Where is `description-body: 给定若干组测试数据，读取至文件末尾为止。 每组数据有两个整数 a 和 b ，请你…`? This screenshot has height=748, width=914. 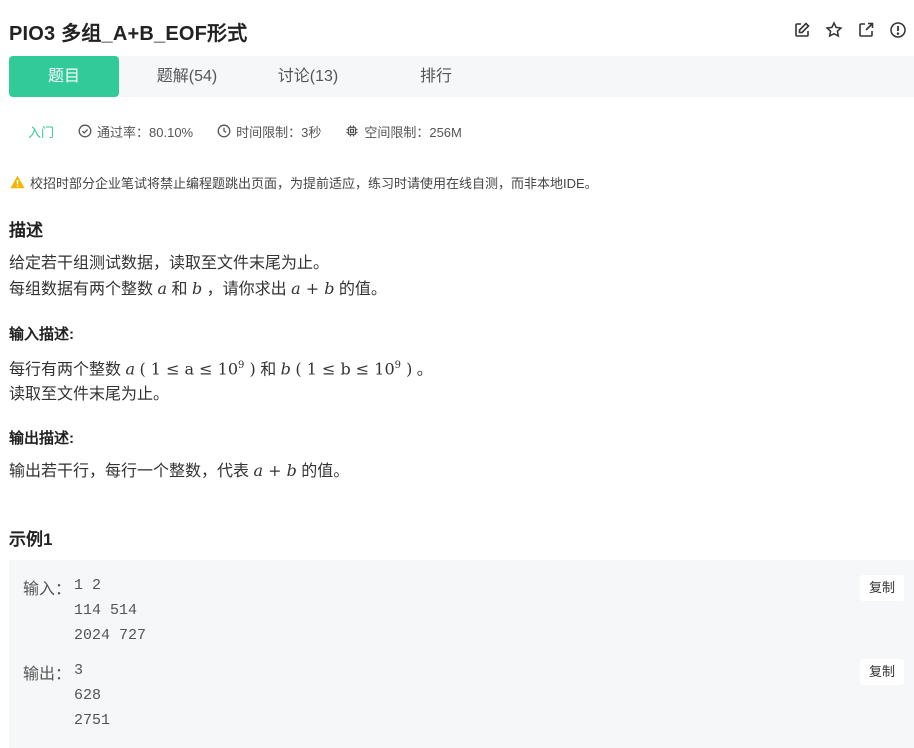
description-body: 给定若干组测试数据，读取至文件末尾为止。 每组数据有两个整数 a 和 b ，请你… is located at coordinates (198, 276).